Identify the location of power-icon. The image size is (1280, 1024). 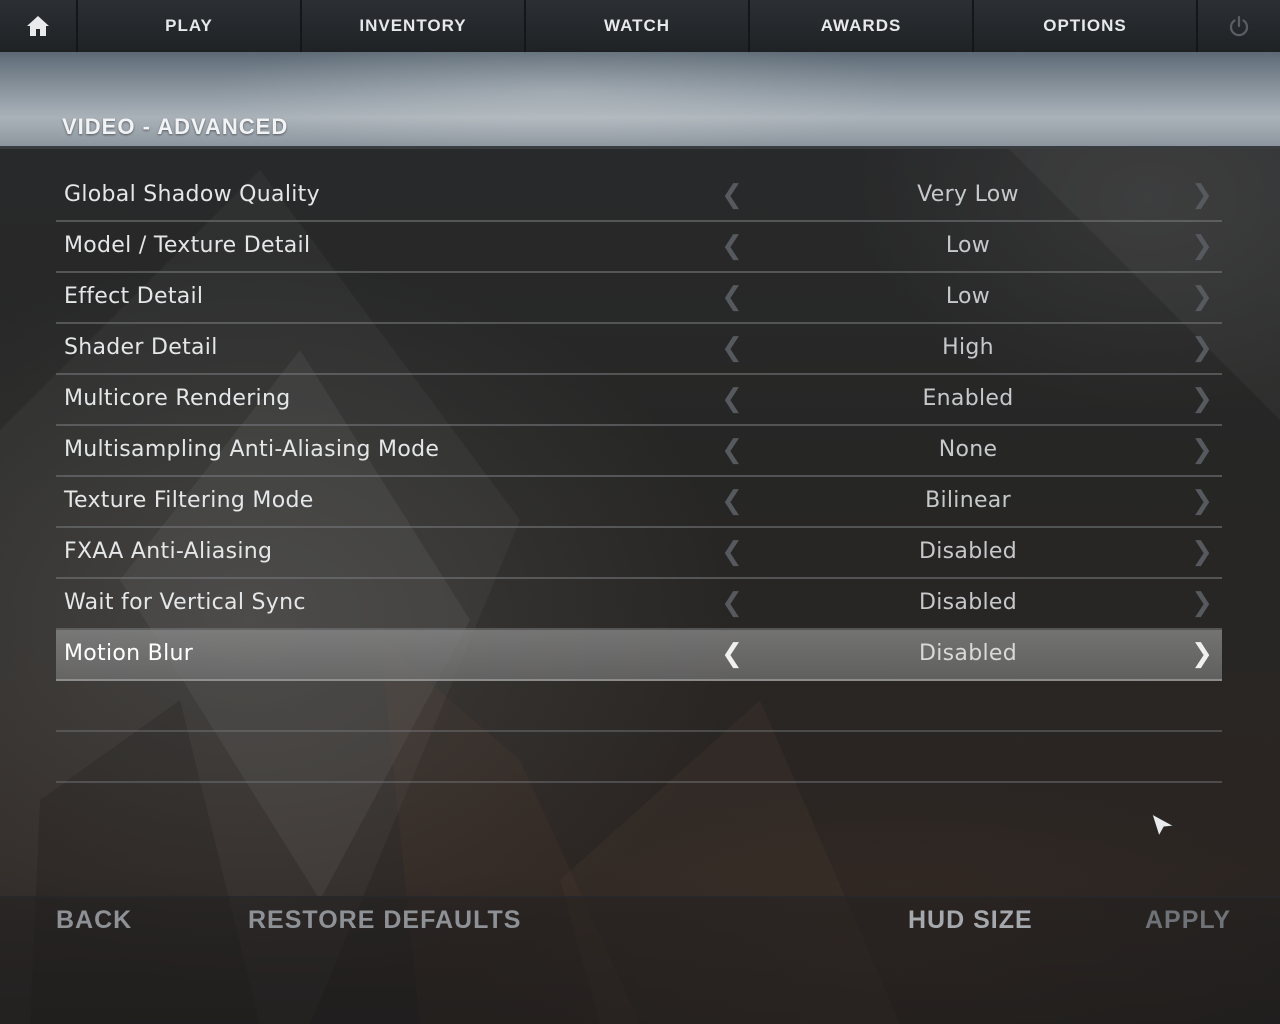
(1239, 26).